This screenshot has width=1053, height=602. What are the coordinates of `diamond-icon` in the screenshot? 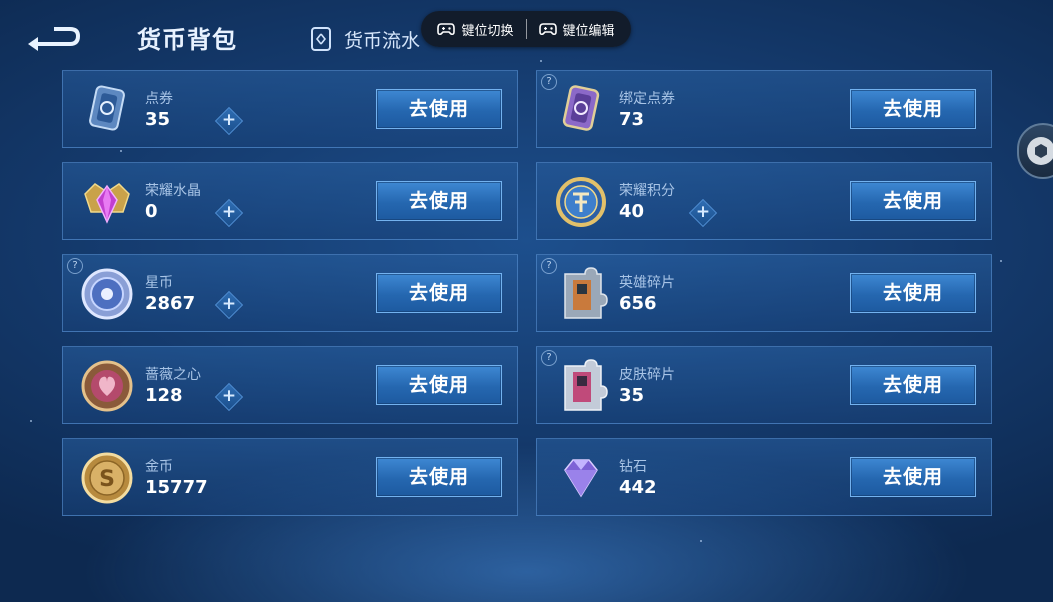 It's located at (581, 478).